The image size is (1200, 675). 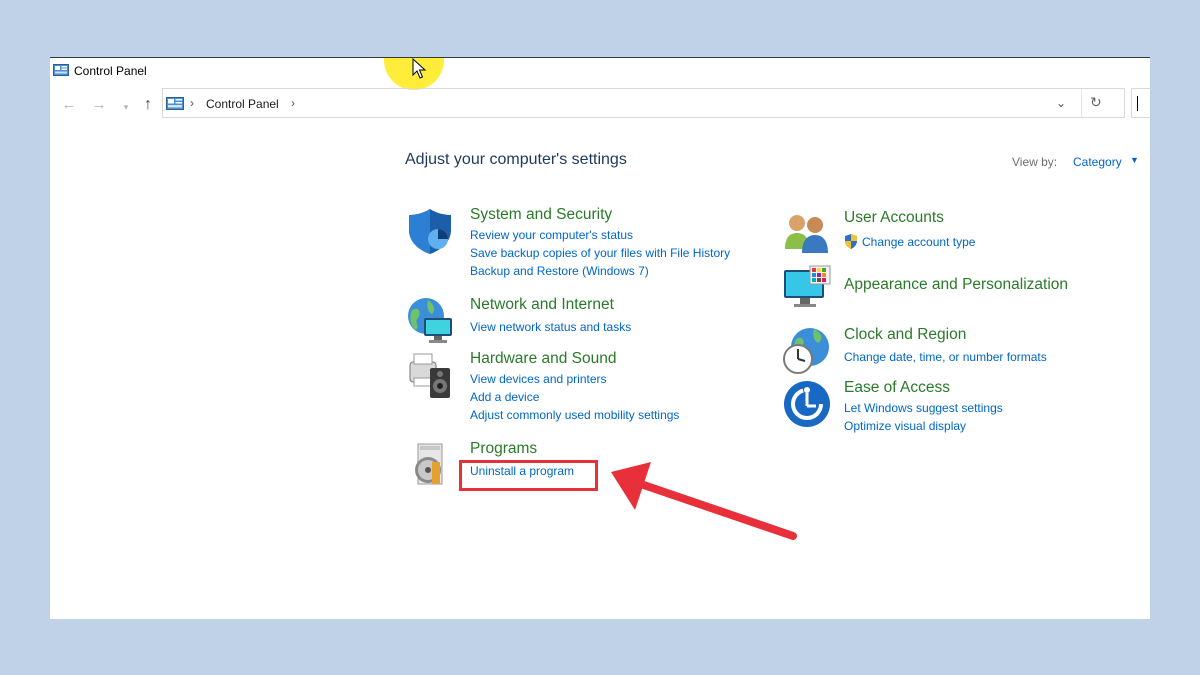 I want to click on back-arrow-icon: ←, so click(x=69, y=105).